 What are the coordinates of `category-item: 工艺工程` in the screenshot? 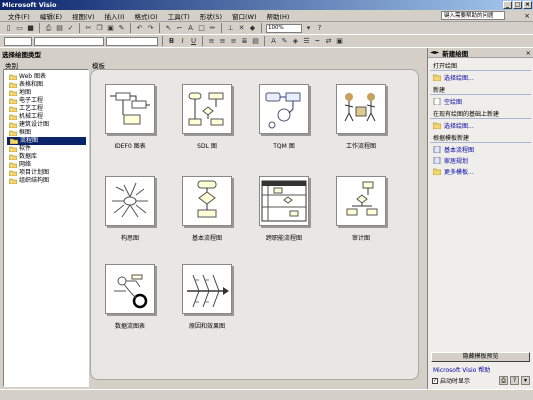 It's located at (46, 109).